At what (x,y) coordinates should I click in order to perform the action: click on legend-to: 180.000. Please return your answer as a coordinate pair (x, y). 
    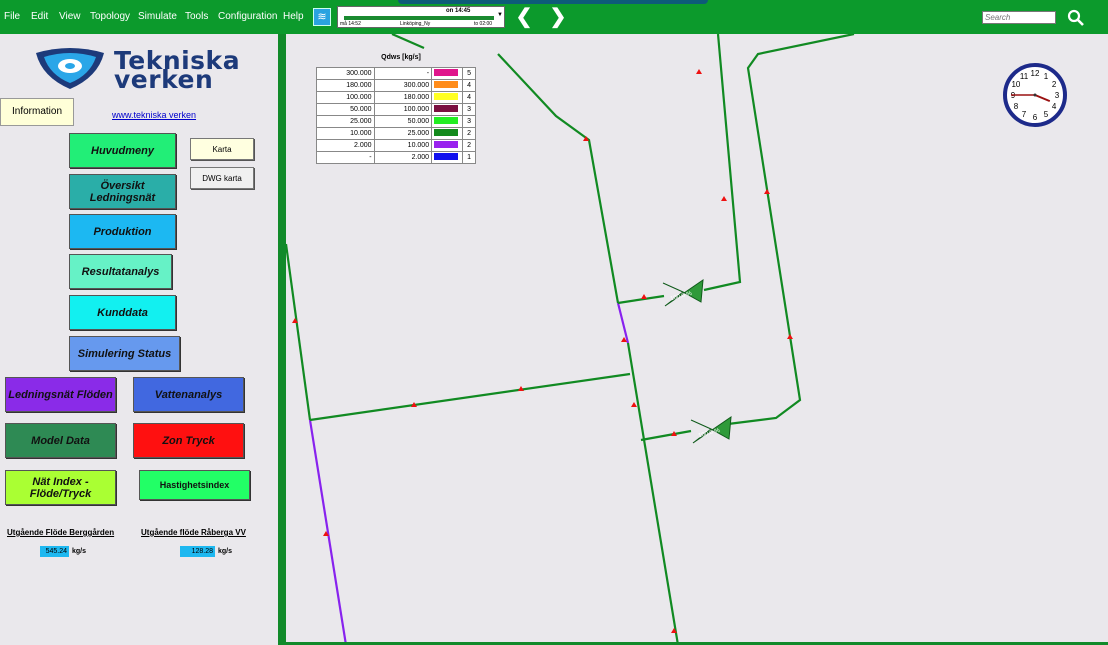
    Looking at the image, I should click on (403, 97).